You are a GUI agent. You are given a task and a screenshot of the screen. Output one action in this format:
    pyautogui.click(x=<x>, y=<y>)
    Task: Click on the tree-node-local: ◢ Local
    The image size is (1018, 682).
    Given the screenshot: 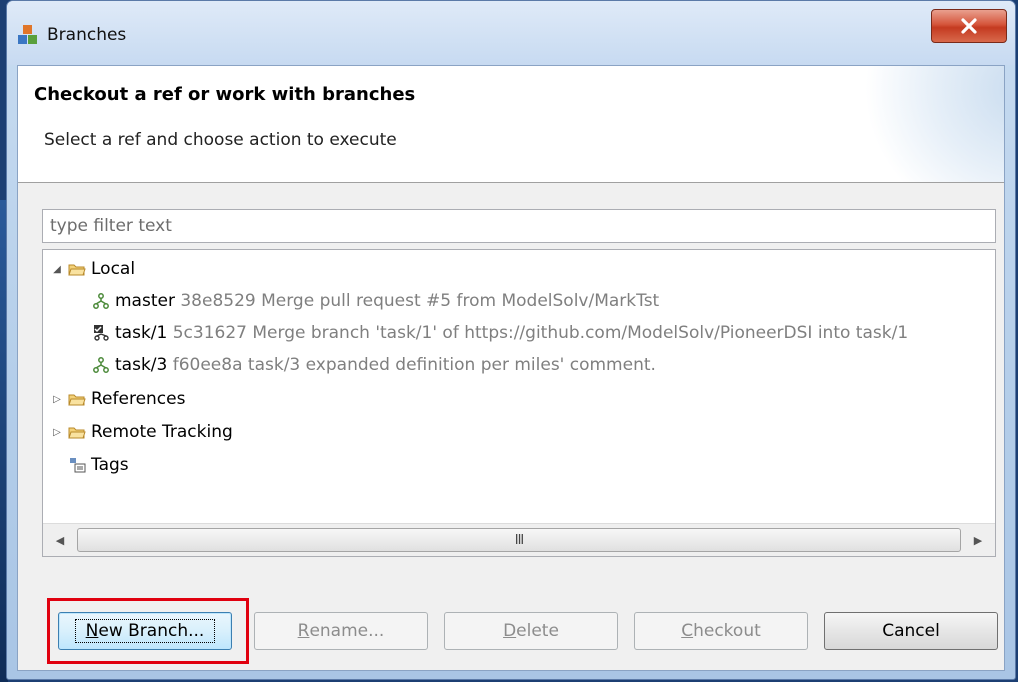 What is the action you would take?
    pyautogui.click(x=93, y=269)
    